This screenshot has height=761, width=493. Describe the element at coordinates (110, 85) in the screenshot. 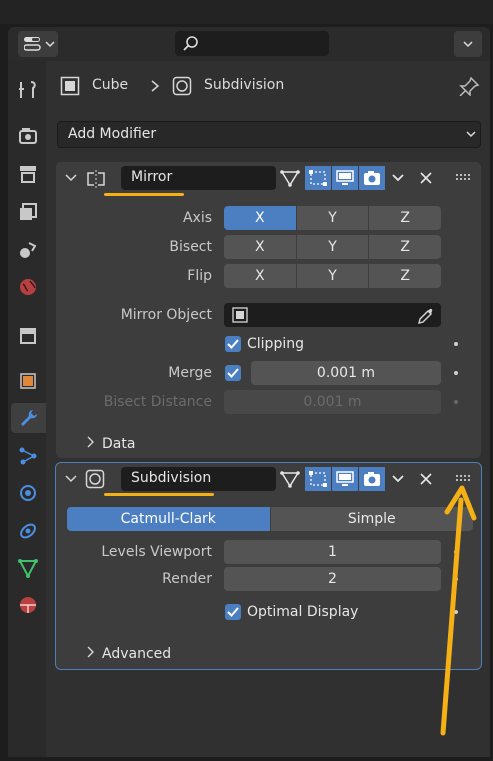

I see `breadcrumb-object: Cube` at that location.